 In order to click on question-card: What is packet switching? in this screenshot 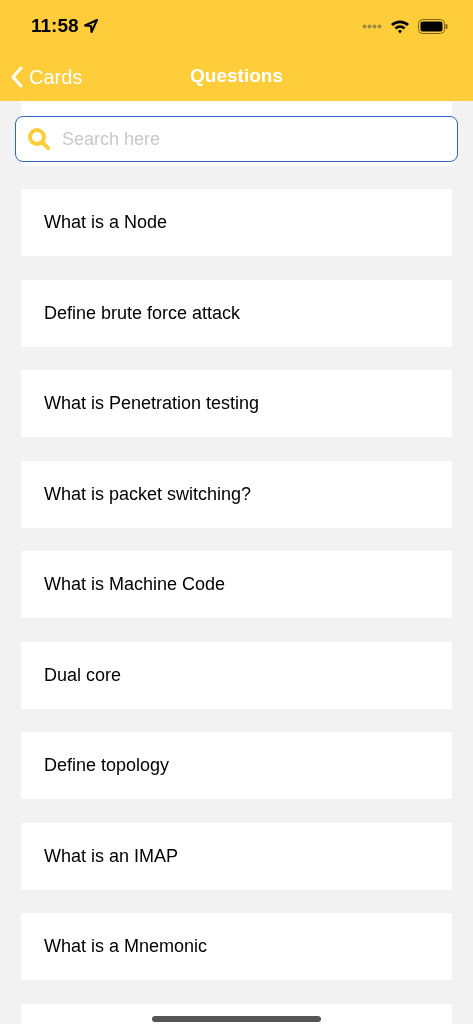, I will do `click(236, 494)`.